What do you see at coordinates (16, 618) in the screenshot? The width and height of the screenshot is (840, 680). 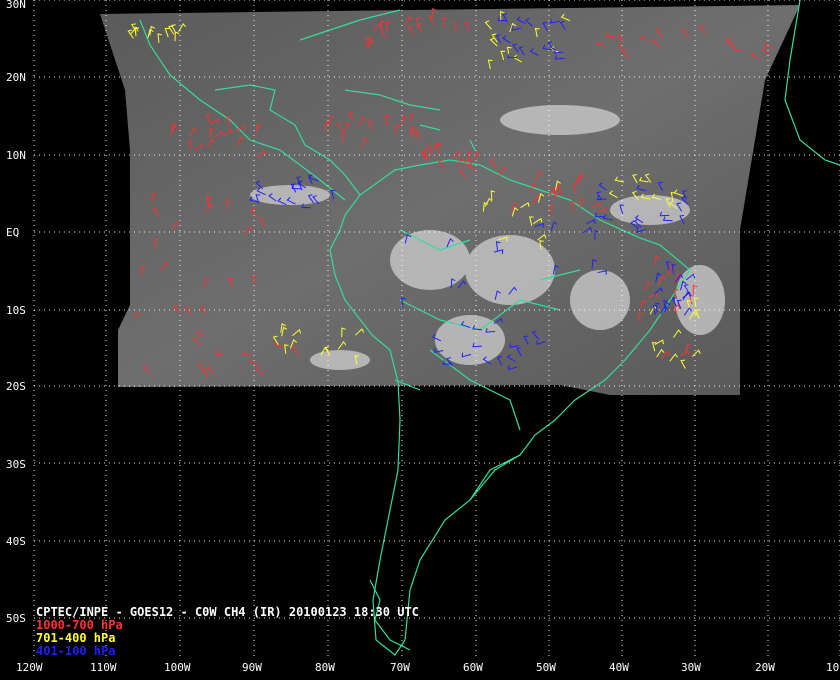 I see `lat-label-50s: 50S` at bounding box center [16, 618].